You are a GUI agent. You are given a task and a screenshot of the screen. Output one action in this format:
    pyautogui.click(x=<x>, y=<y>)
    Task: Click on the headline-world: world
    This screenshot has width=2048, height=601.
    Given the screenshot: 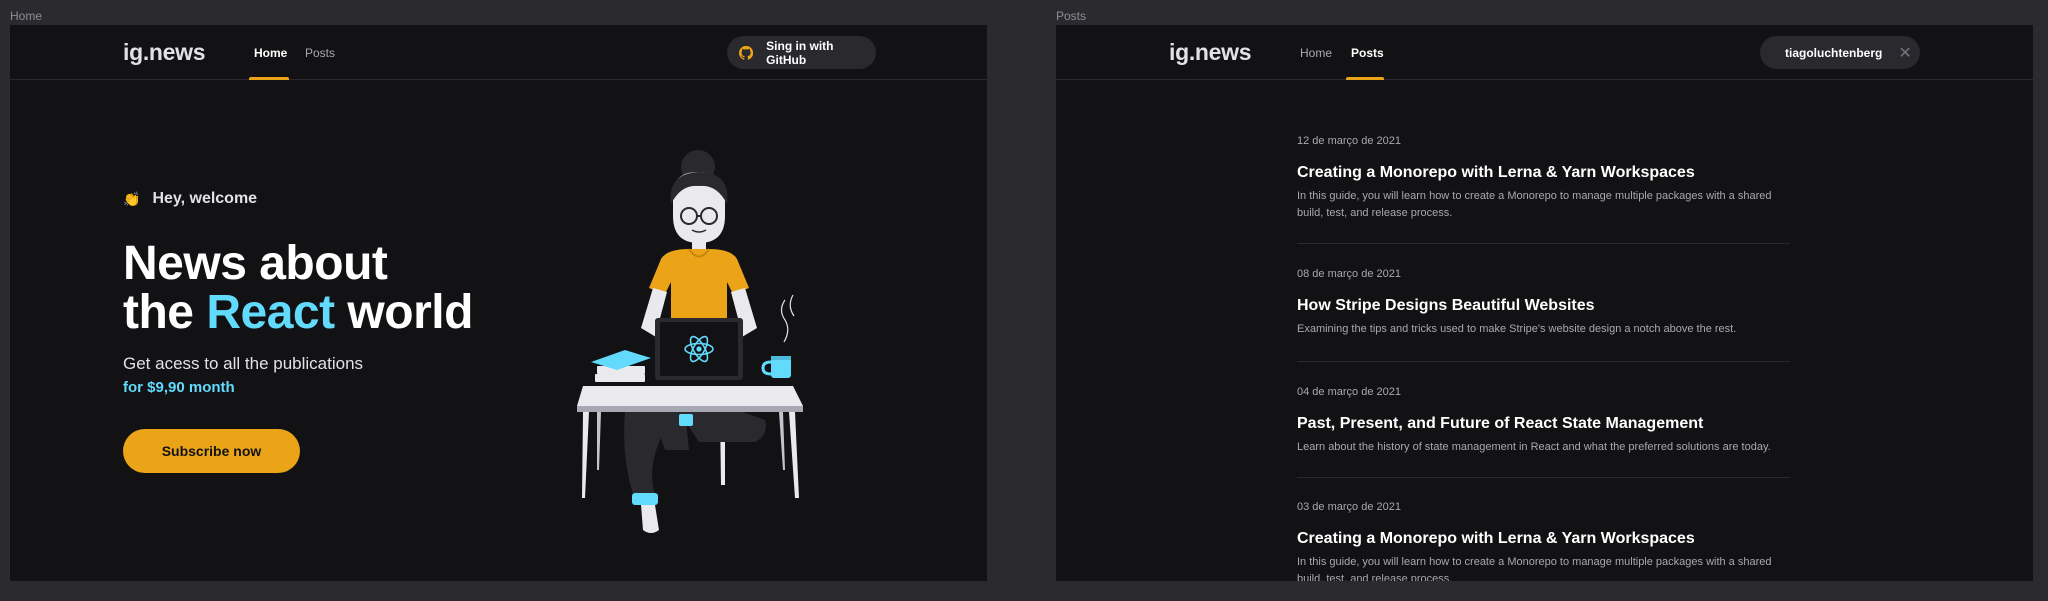 What is the action you would take?
    pyautogui.click(x=410, y=312)
    